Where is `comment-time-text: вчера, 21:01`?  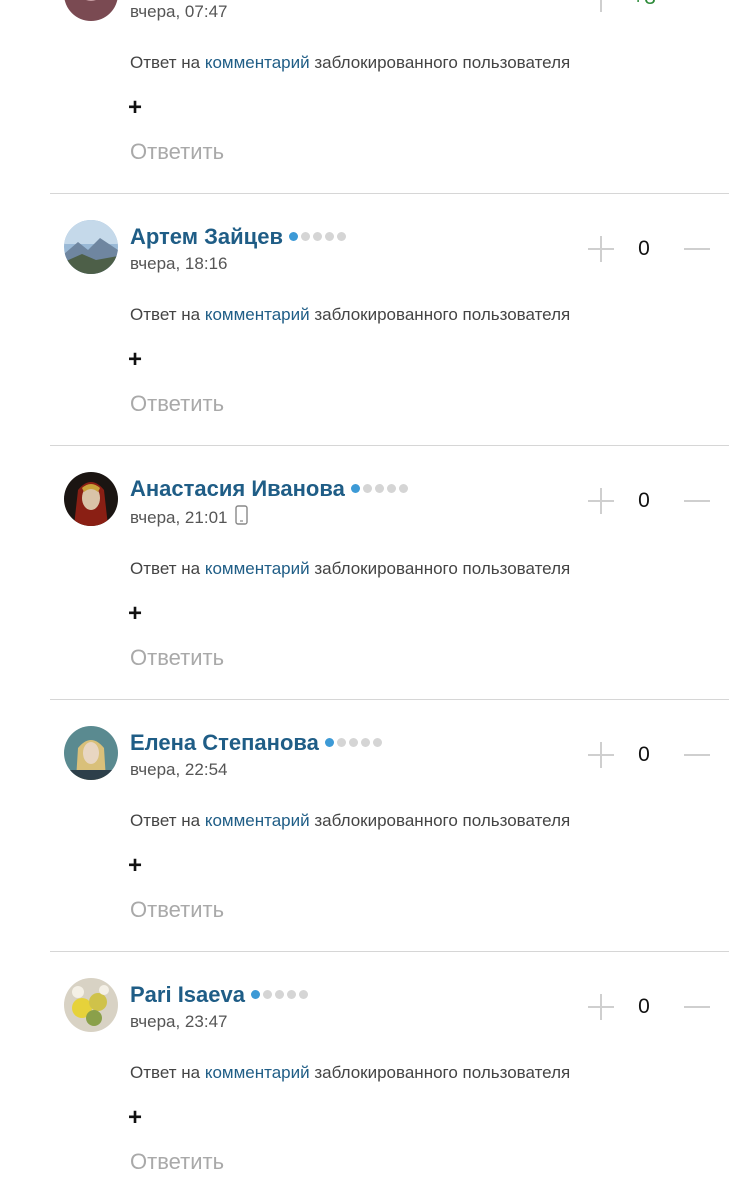
comment-time-text: вчера, 21:01 is located at coordinates (179, 517).